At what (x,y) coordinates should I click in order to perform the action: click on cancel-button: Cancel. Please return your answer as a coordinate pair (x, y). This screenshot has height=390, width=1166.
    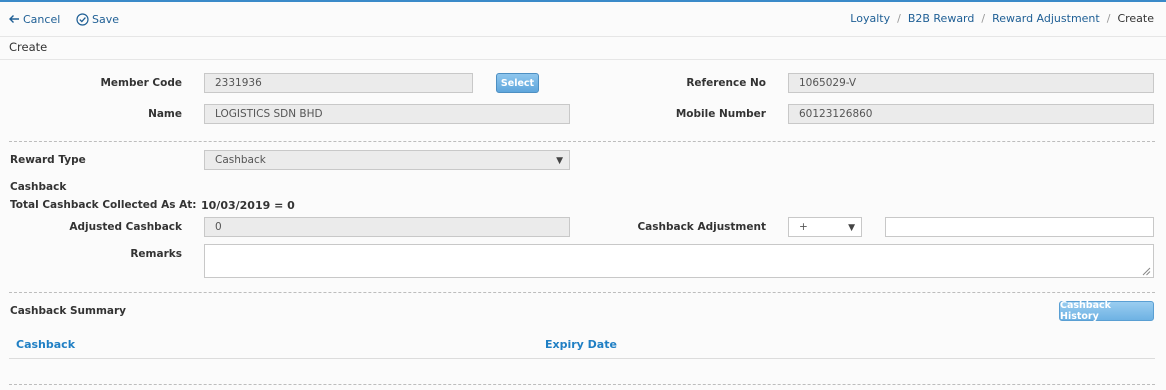
    Looking at the image, I should click on (34, 19).